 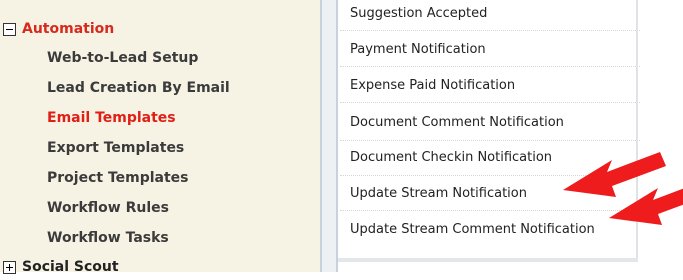 What do you see at coordinates (108, 238) in the screenshot?
I see `sidebar-item-workflow-tasks: Workflow Tasks` at bounding box center [108, 238].